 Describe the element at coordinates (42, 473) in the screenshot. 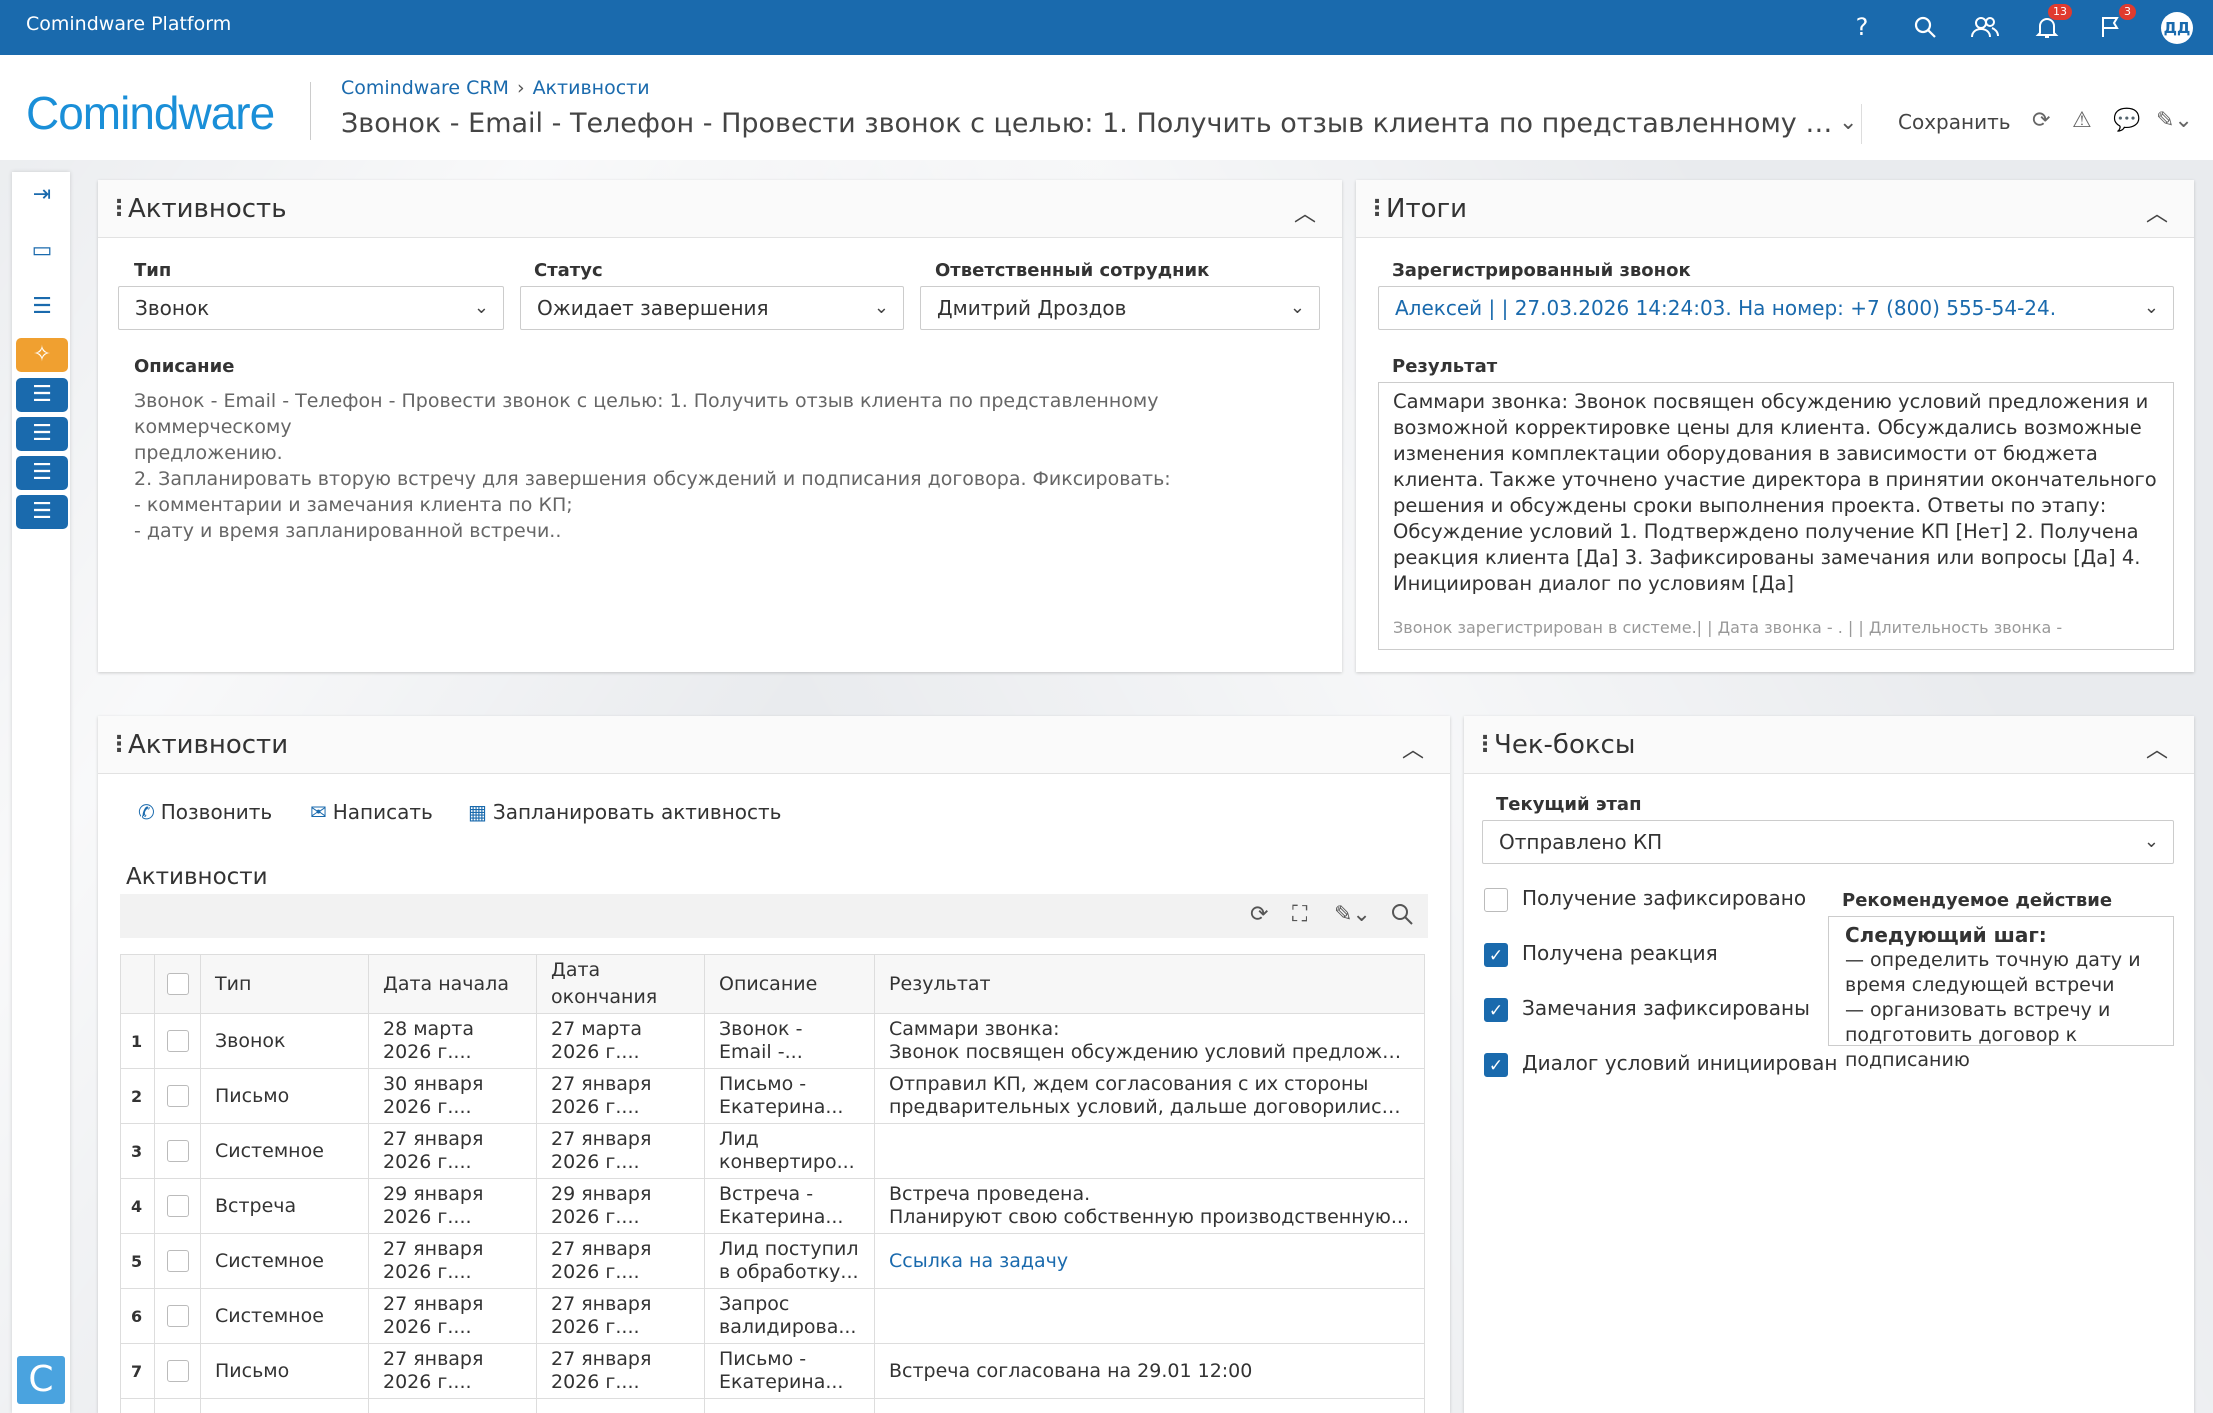

I see `menu-button-3: ☰` at that location.